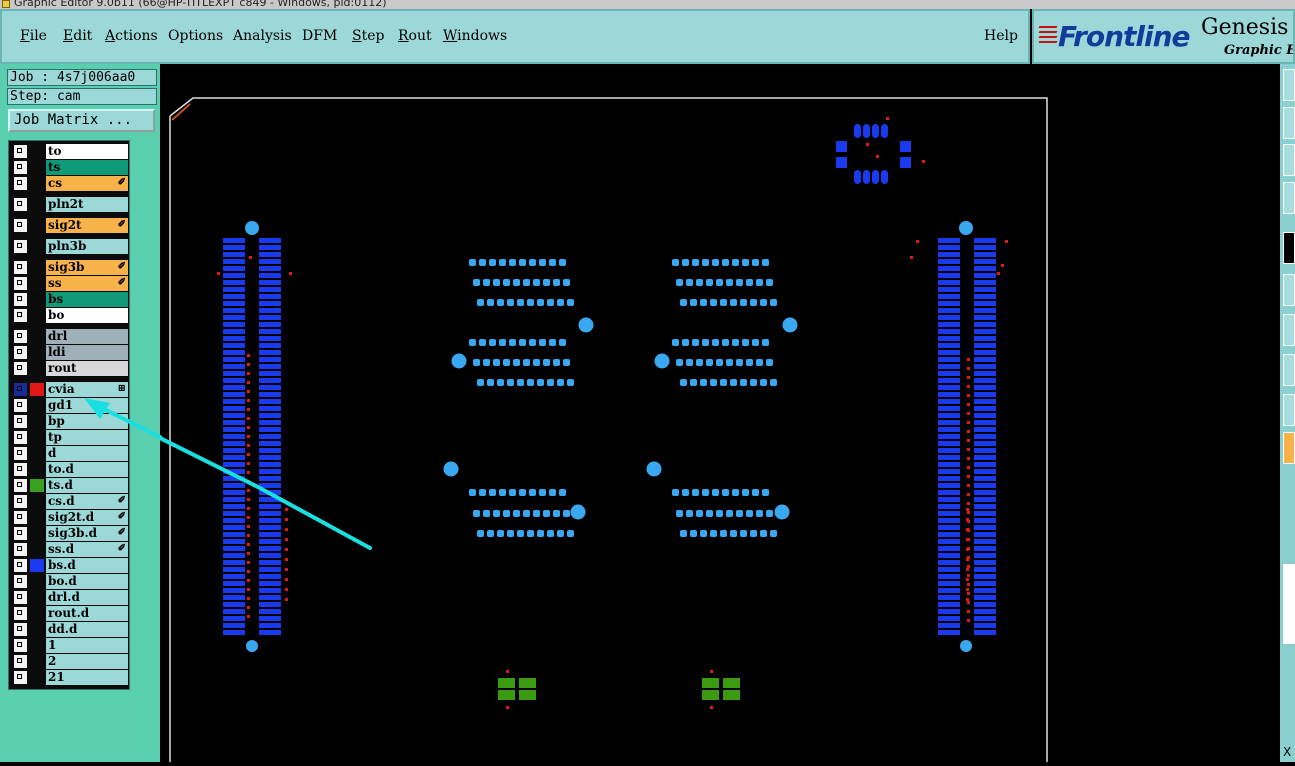 This screenshot has width=1295, height=766. I want to click on layer-name: d, so click(87, 453).